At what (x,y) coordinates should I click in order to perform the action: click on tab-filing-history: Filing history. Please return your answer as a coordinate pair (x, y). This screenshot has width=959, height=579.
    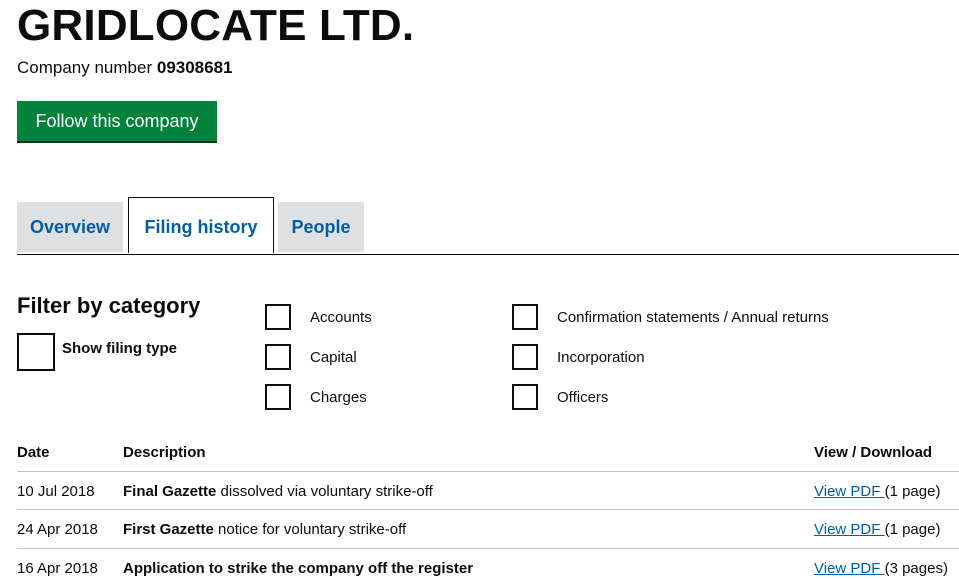
    Looking at the image, I should click on (201, 225).